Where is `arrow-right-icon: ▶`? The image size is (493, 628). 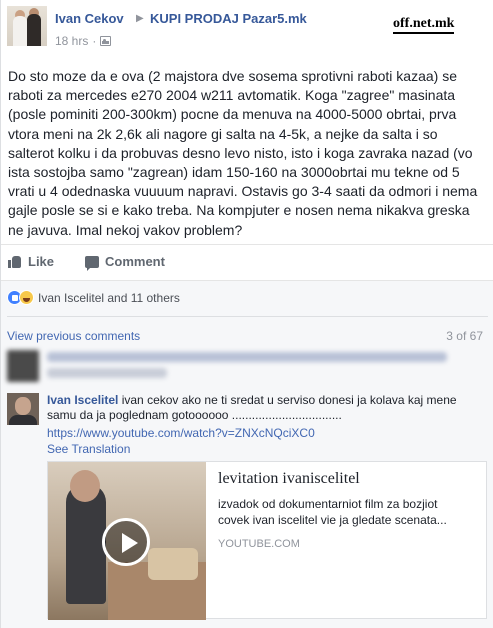 arrow-right-icon: ▶ is located at coordinates (140, 18).